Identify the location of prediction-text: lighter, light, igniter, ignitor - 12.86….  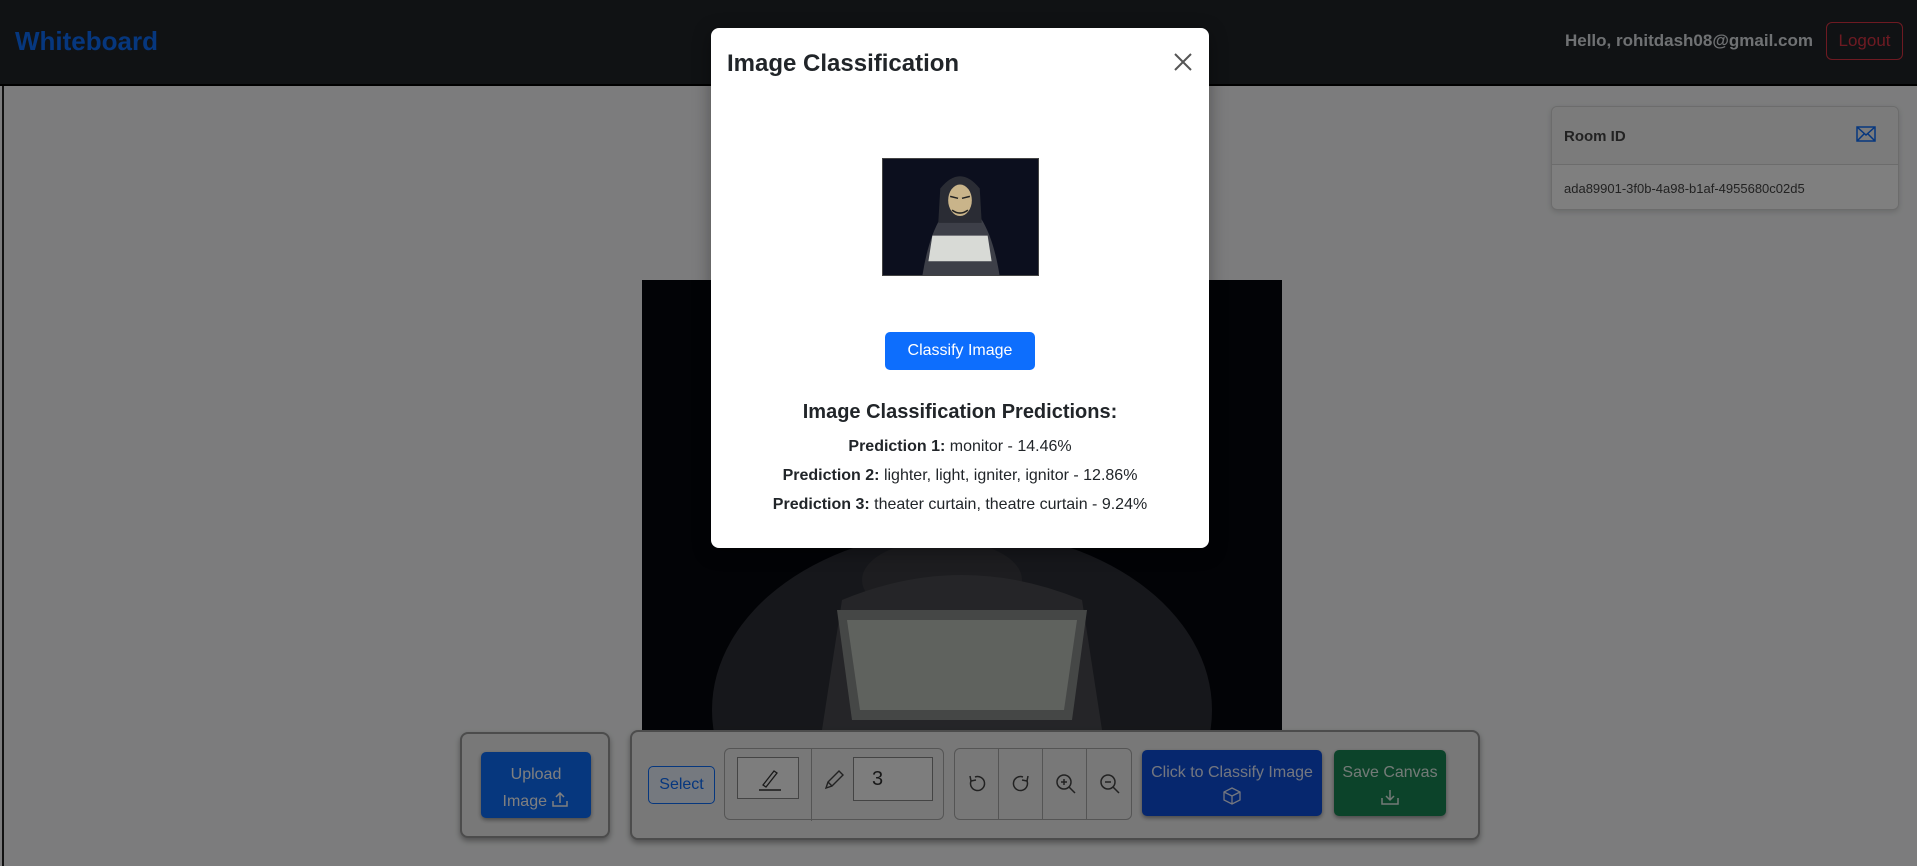
(1010, 475).